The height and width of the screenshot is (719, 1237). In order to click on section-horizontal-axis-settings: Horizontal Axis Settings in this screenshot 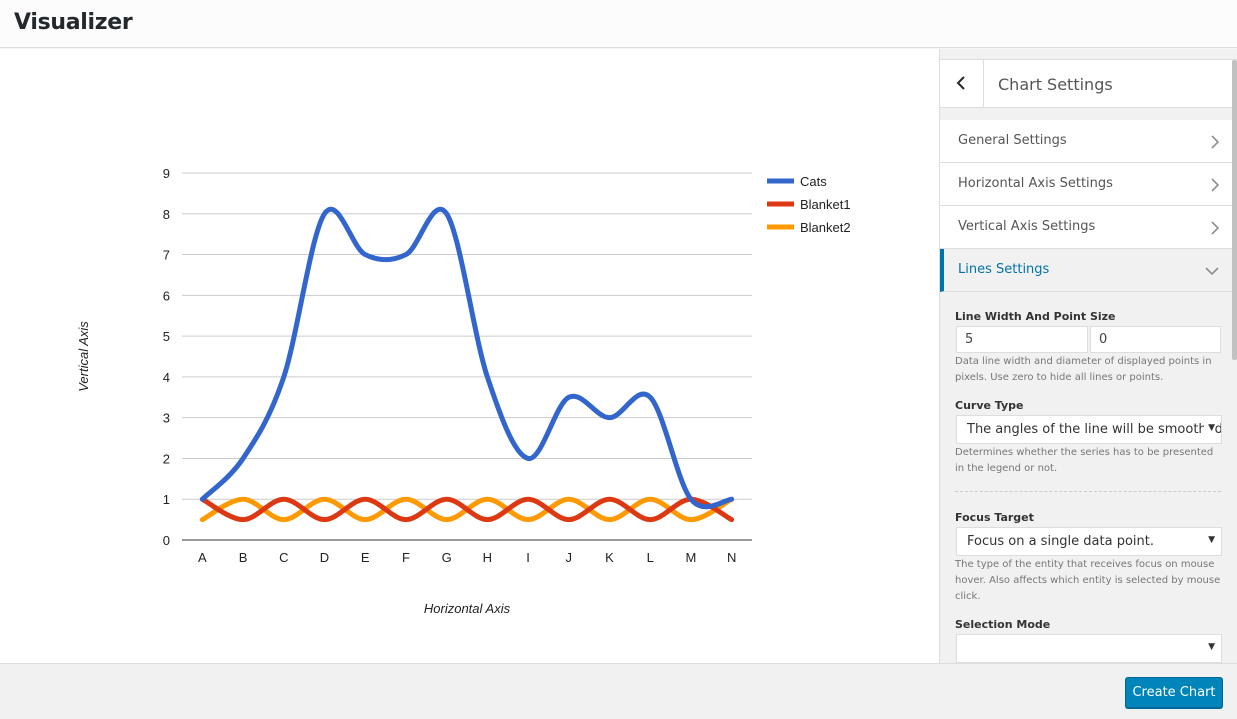, I will do `click(1088, 184)`.